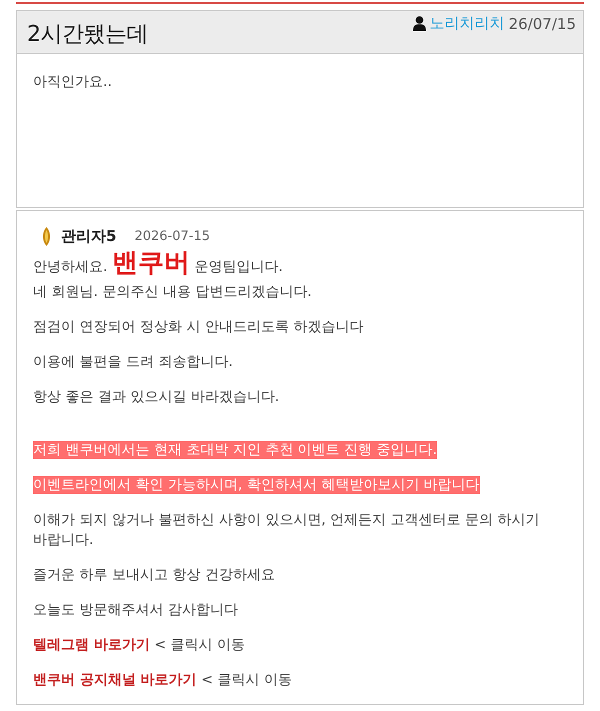  I want to click on reply-text: 즐거운 하루 보내시고 항상 건강하세요, so click(154, 575).